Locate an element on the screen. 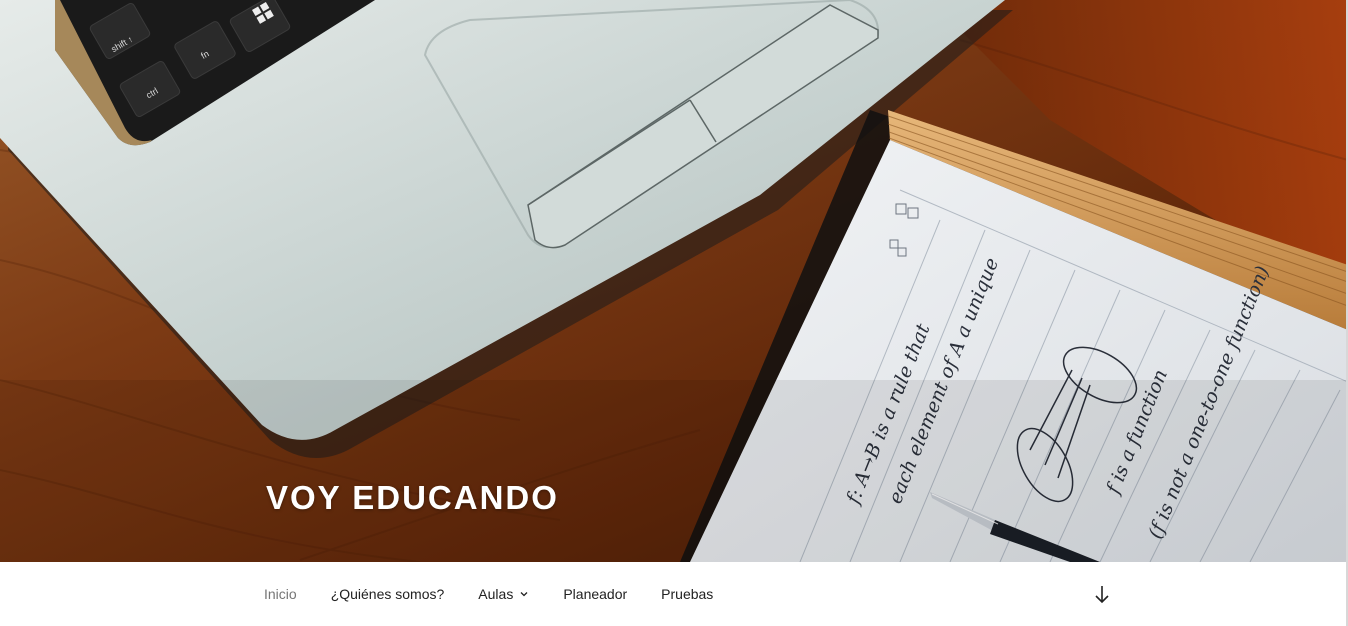 The image size is (1348, 626). nav-item-label: Planeador is located at coordinates (595, 594).